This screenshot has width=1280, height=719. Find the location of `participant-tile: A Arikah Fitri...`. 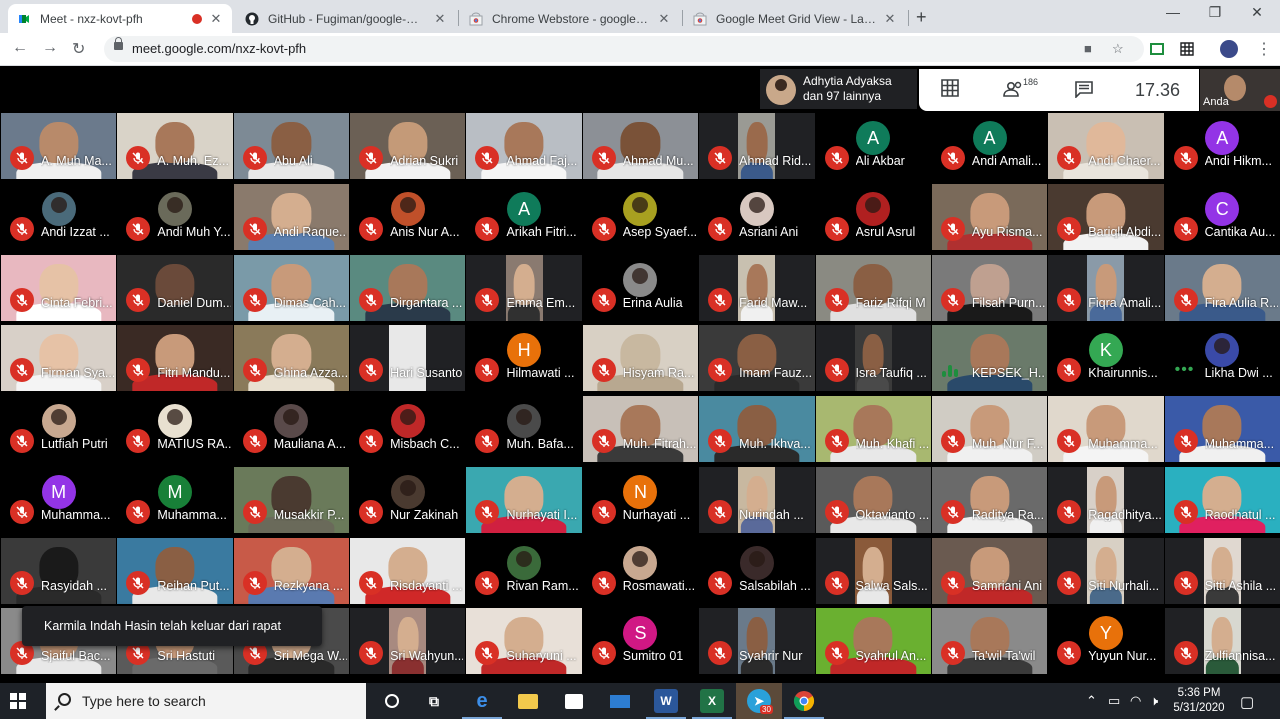

participant-tile: A Arikah Fitri... is located at coordinates (524, 216).